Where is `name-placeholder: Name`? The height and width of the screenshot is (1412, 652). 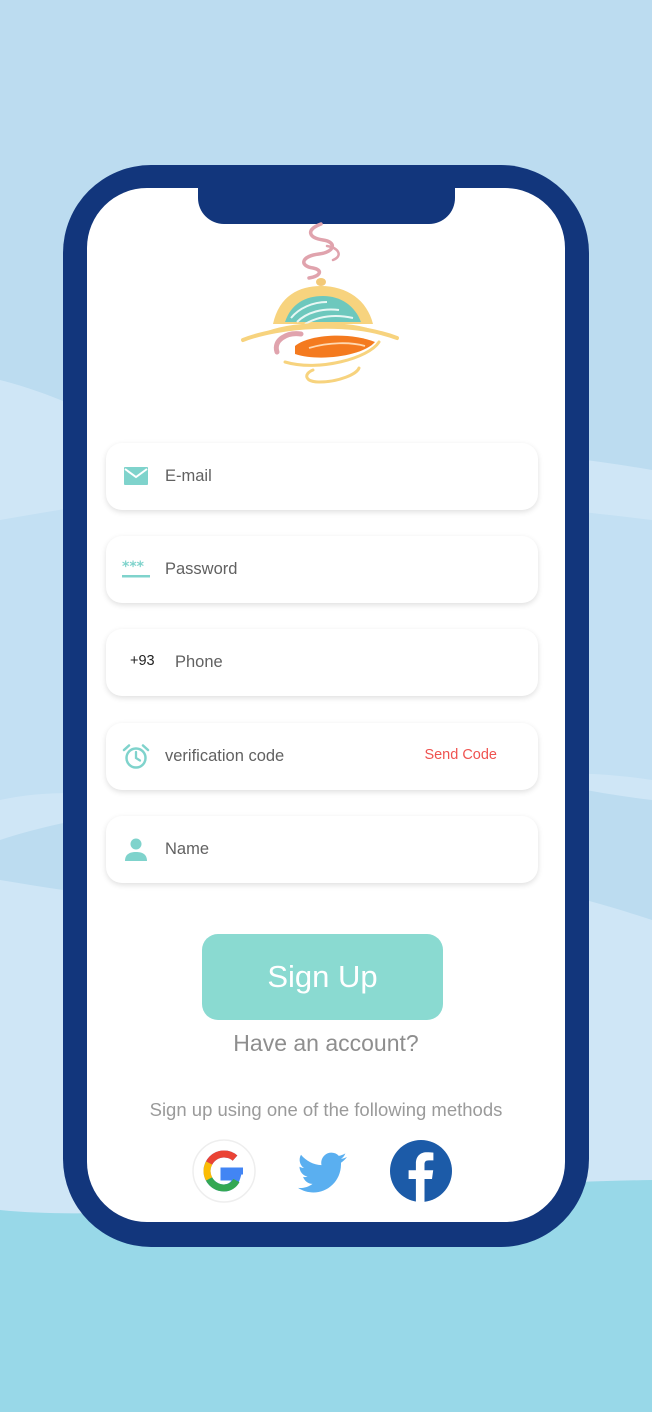 name-placeholder: Name is located at coordinates (187, 849).